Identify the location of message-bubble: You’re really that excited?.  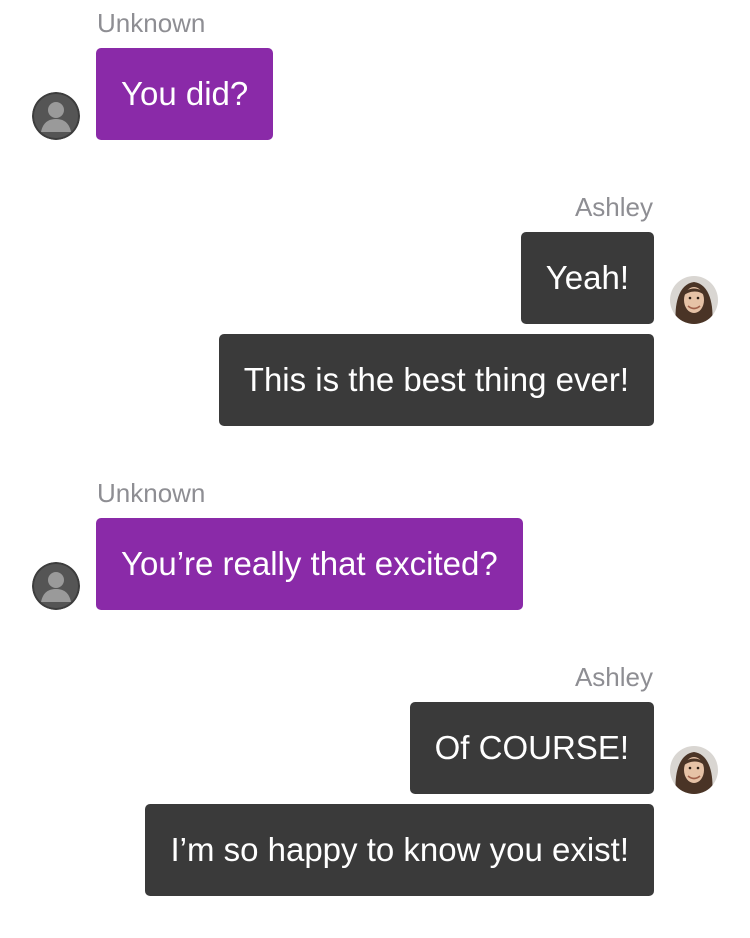
(309, 564).